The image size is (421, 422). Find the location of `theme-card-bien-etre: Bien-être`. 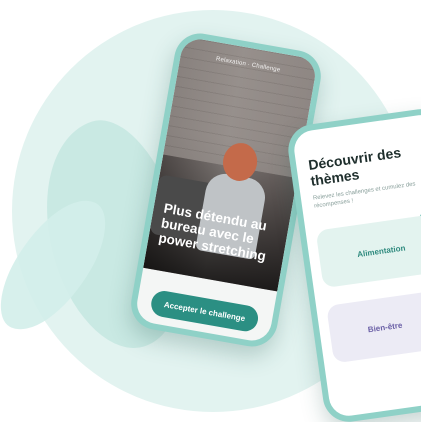

theme-card-bien-etre: Bien-être is located at coordinates (373, 324).